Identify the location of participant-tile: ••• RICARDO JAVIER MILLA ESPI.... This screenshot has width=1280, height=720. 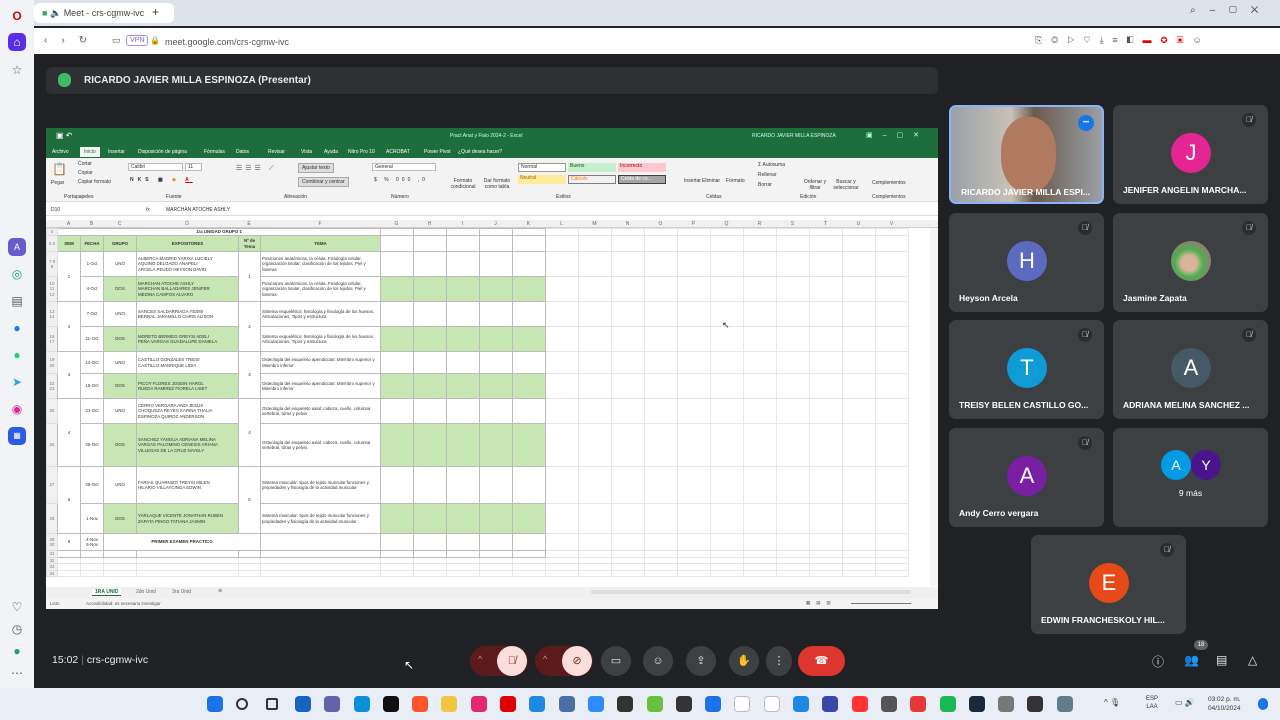
(1026, 154).